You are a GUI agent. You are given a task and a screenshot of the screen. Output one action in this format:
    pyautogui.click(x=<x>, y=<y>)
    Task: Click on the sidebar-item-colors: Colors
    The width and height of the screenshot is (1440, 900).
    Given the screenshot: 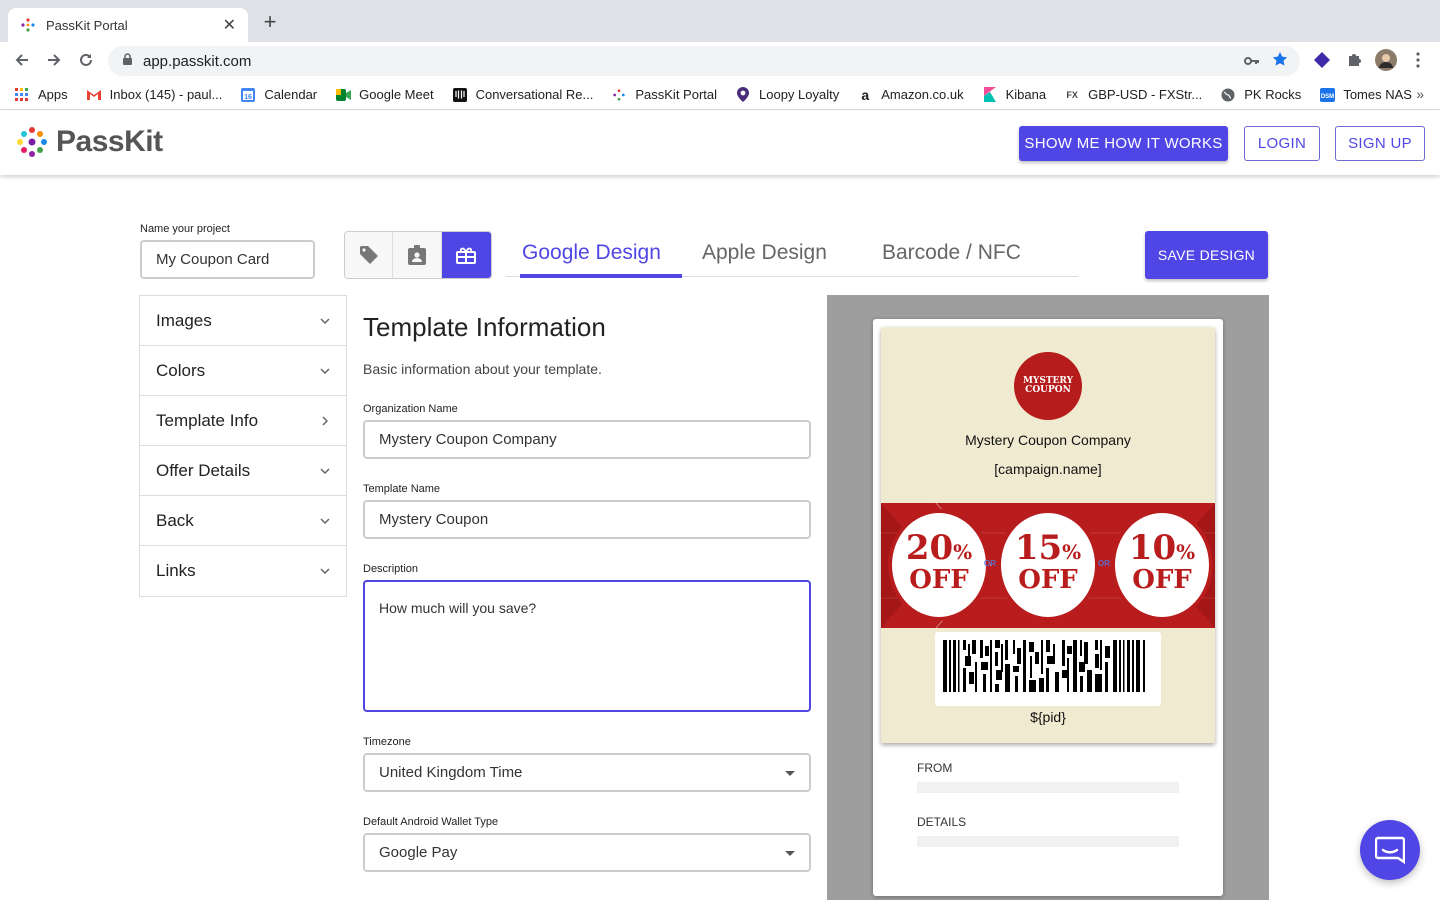 What is the action you would take?
    pyautogui.click(x=243, y=371)
    